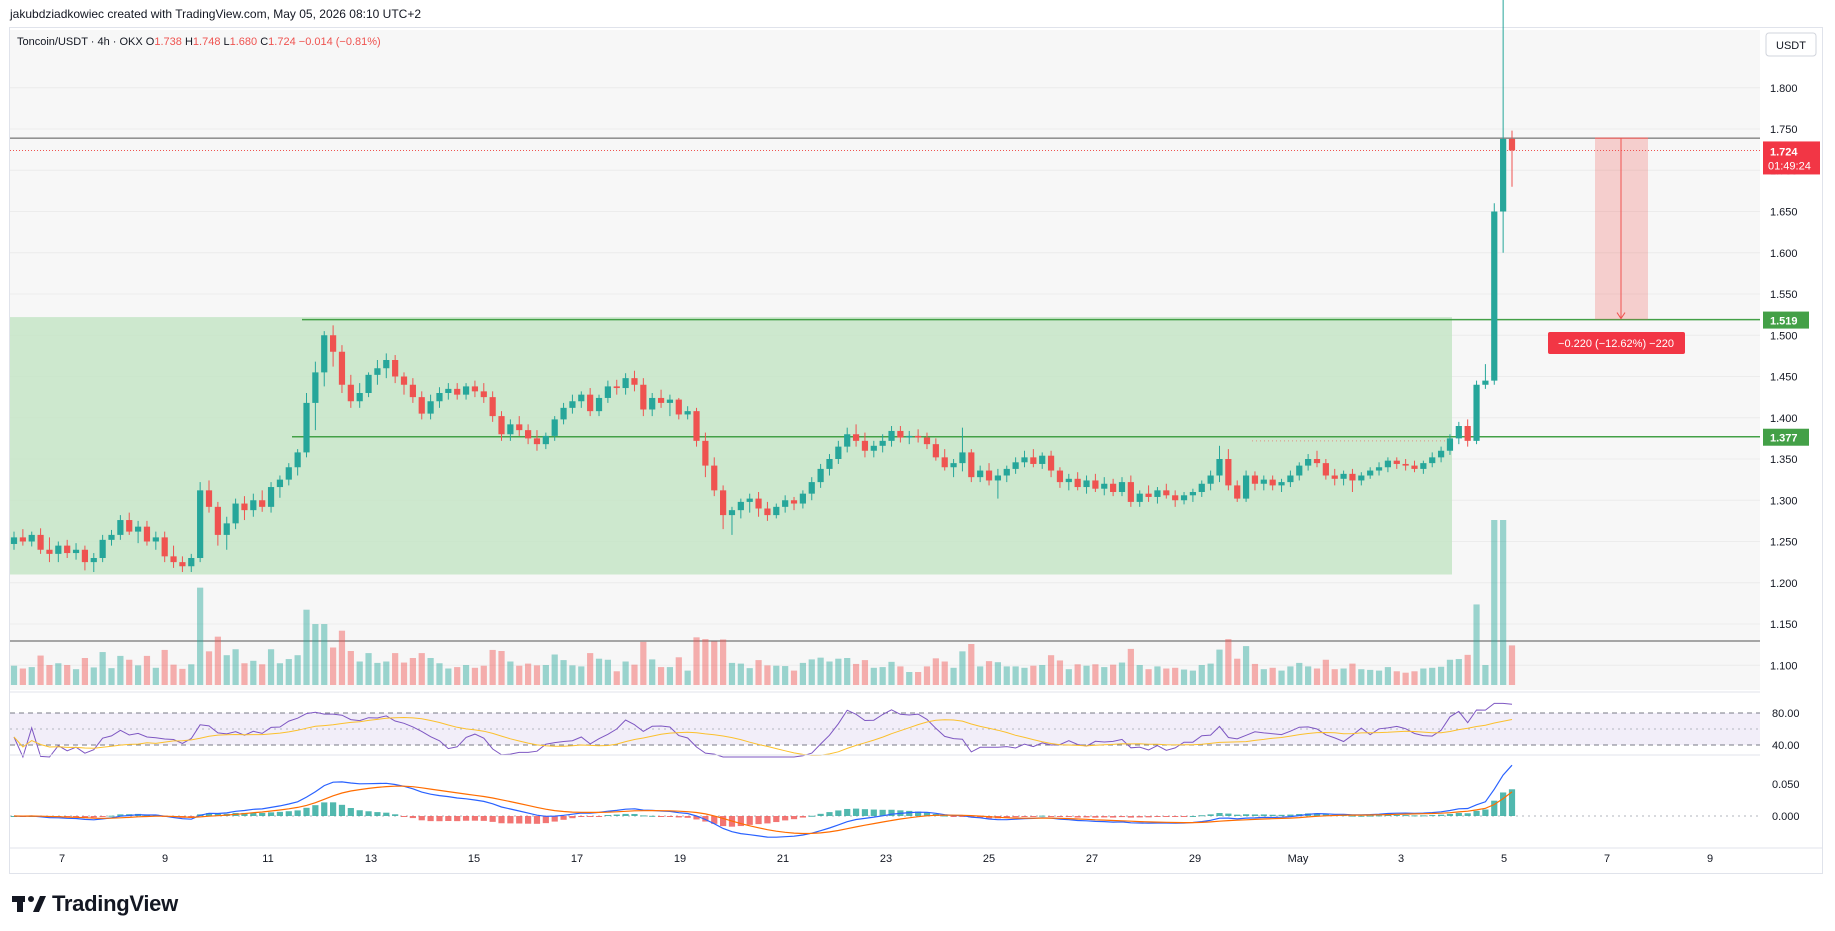  I want to click on legend-low-value: 1.680, so click(245, 42).